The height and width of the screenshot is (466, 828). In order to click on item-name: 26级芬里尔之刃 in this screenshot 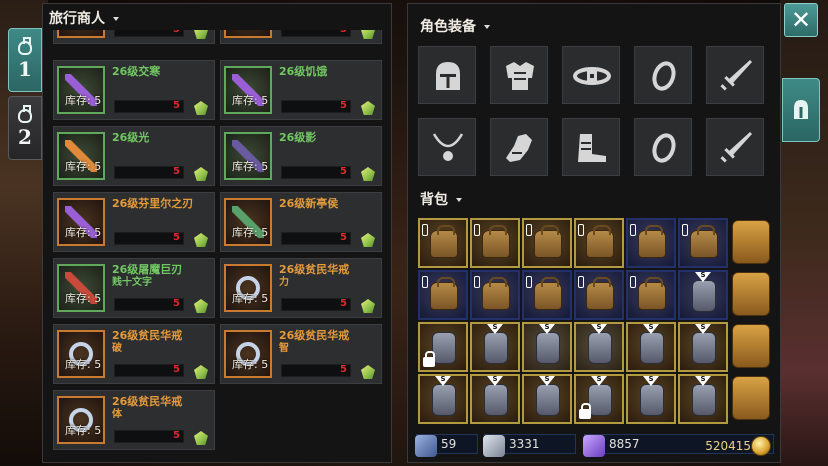, I will do `click(162, 203)`.